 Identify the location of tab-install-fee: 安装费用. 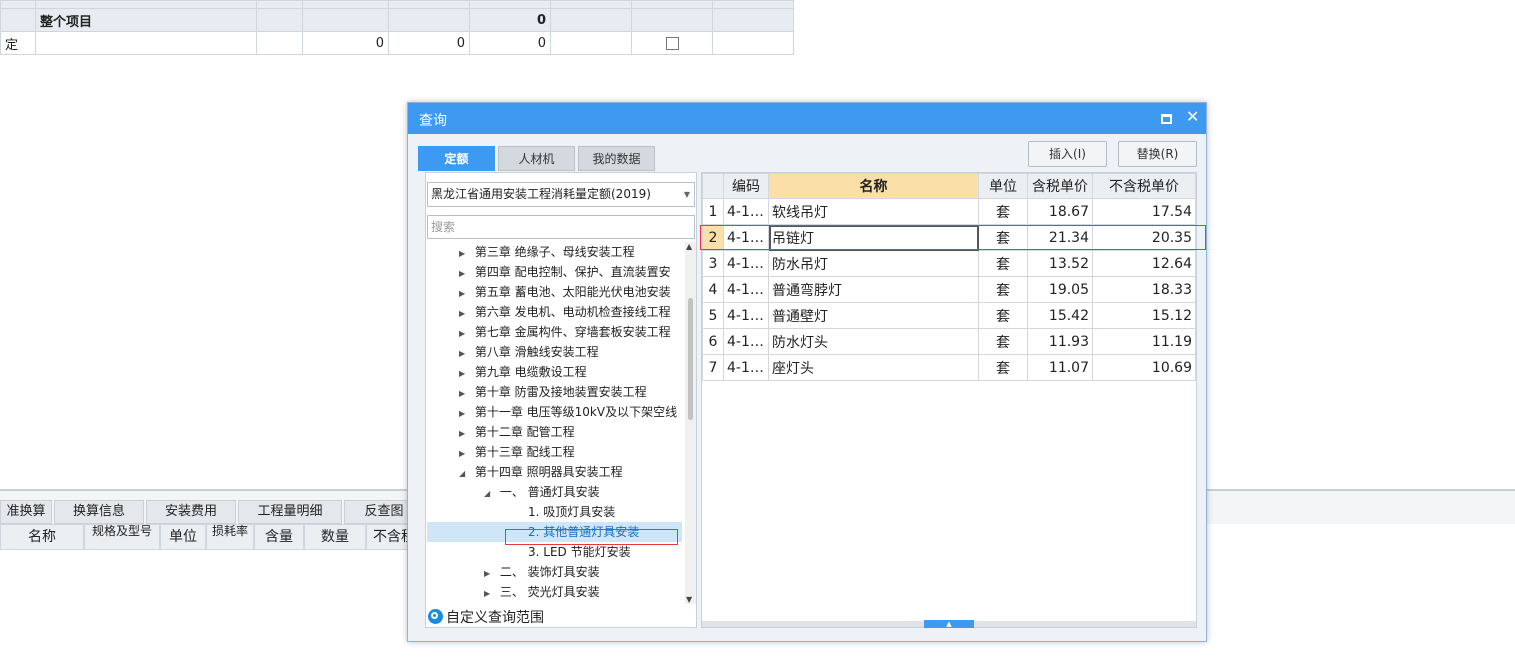
(191, 512).